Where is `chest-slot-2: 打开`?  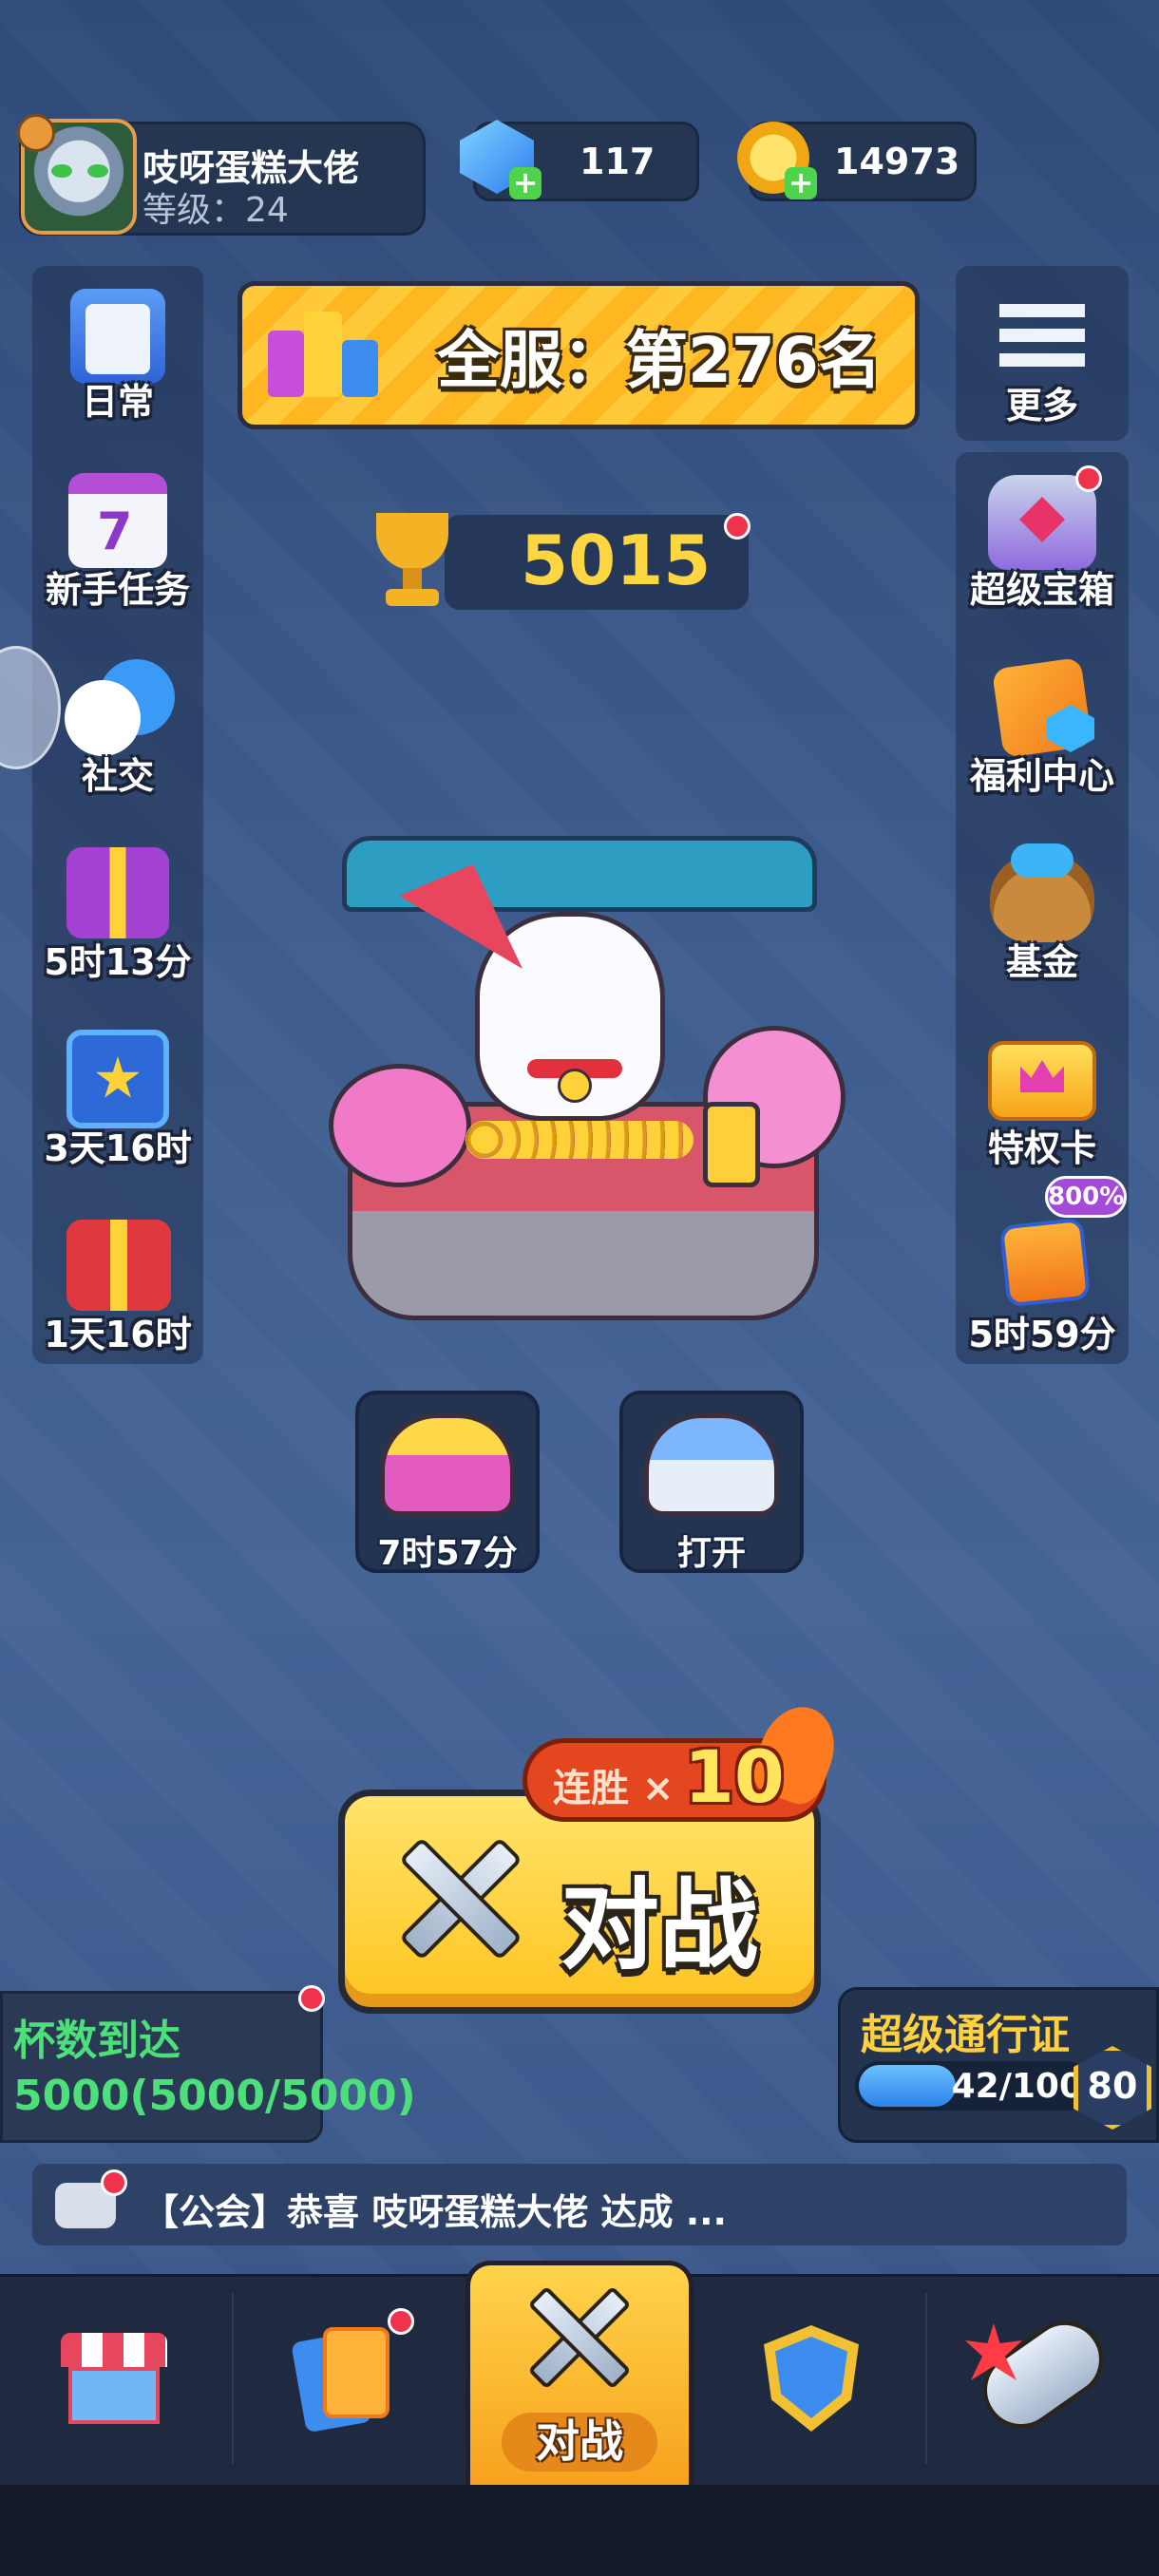 chest-slot-2: 打开 is located at coordinates (711, 1482).